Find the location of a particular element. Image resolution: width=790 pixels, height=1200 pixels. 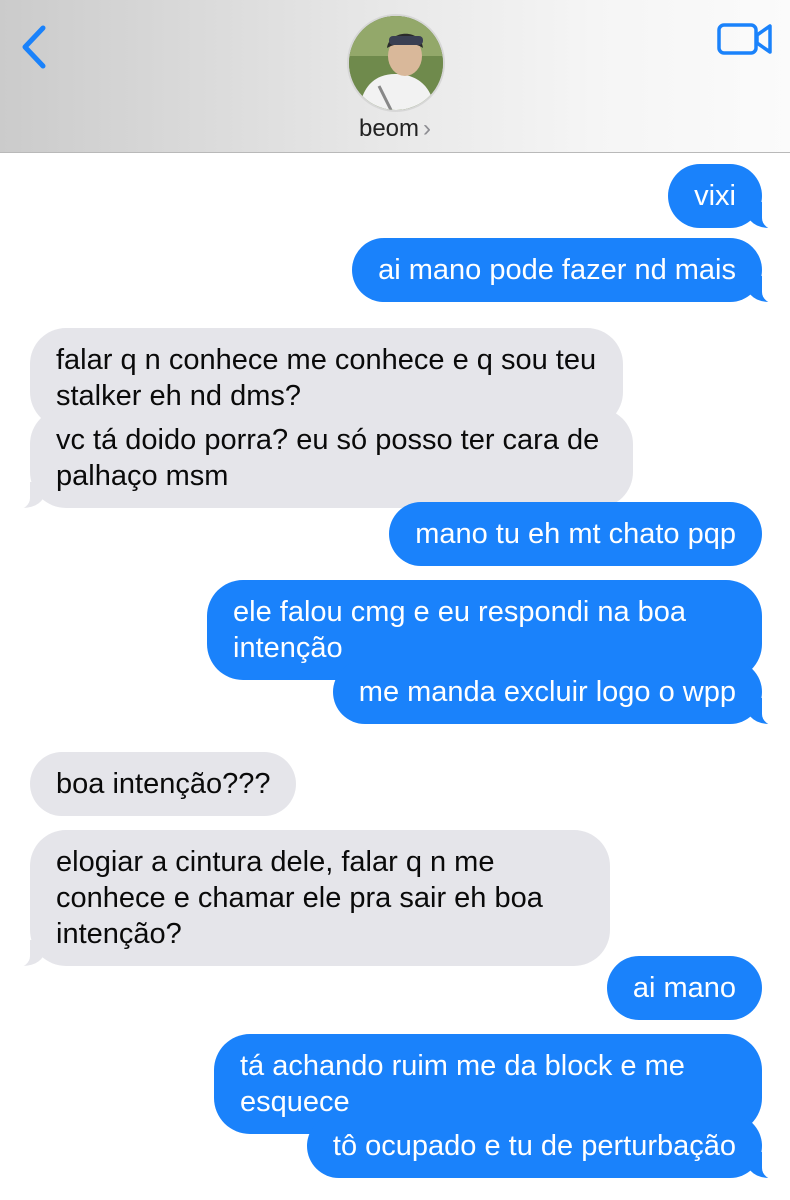

video-camera-icon is located at coordinates (744, 39).